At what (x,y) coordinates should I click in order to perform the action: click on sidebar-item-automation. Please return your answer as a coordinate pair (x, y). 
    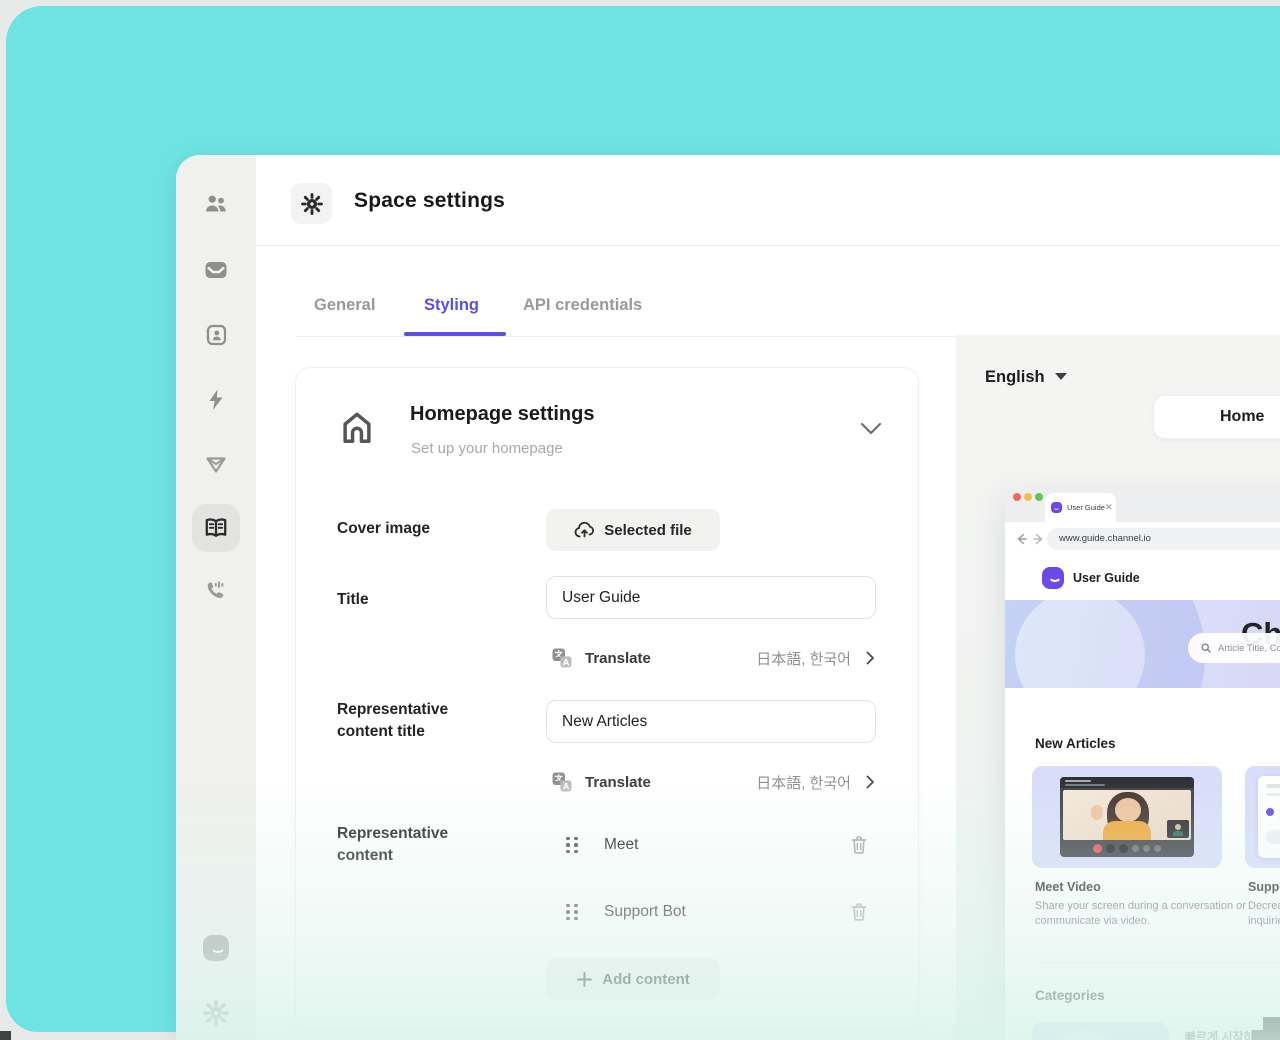
    Looking at the image, I should click on (216, 400).